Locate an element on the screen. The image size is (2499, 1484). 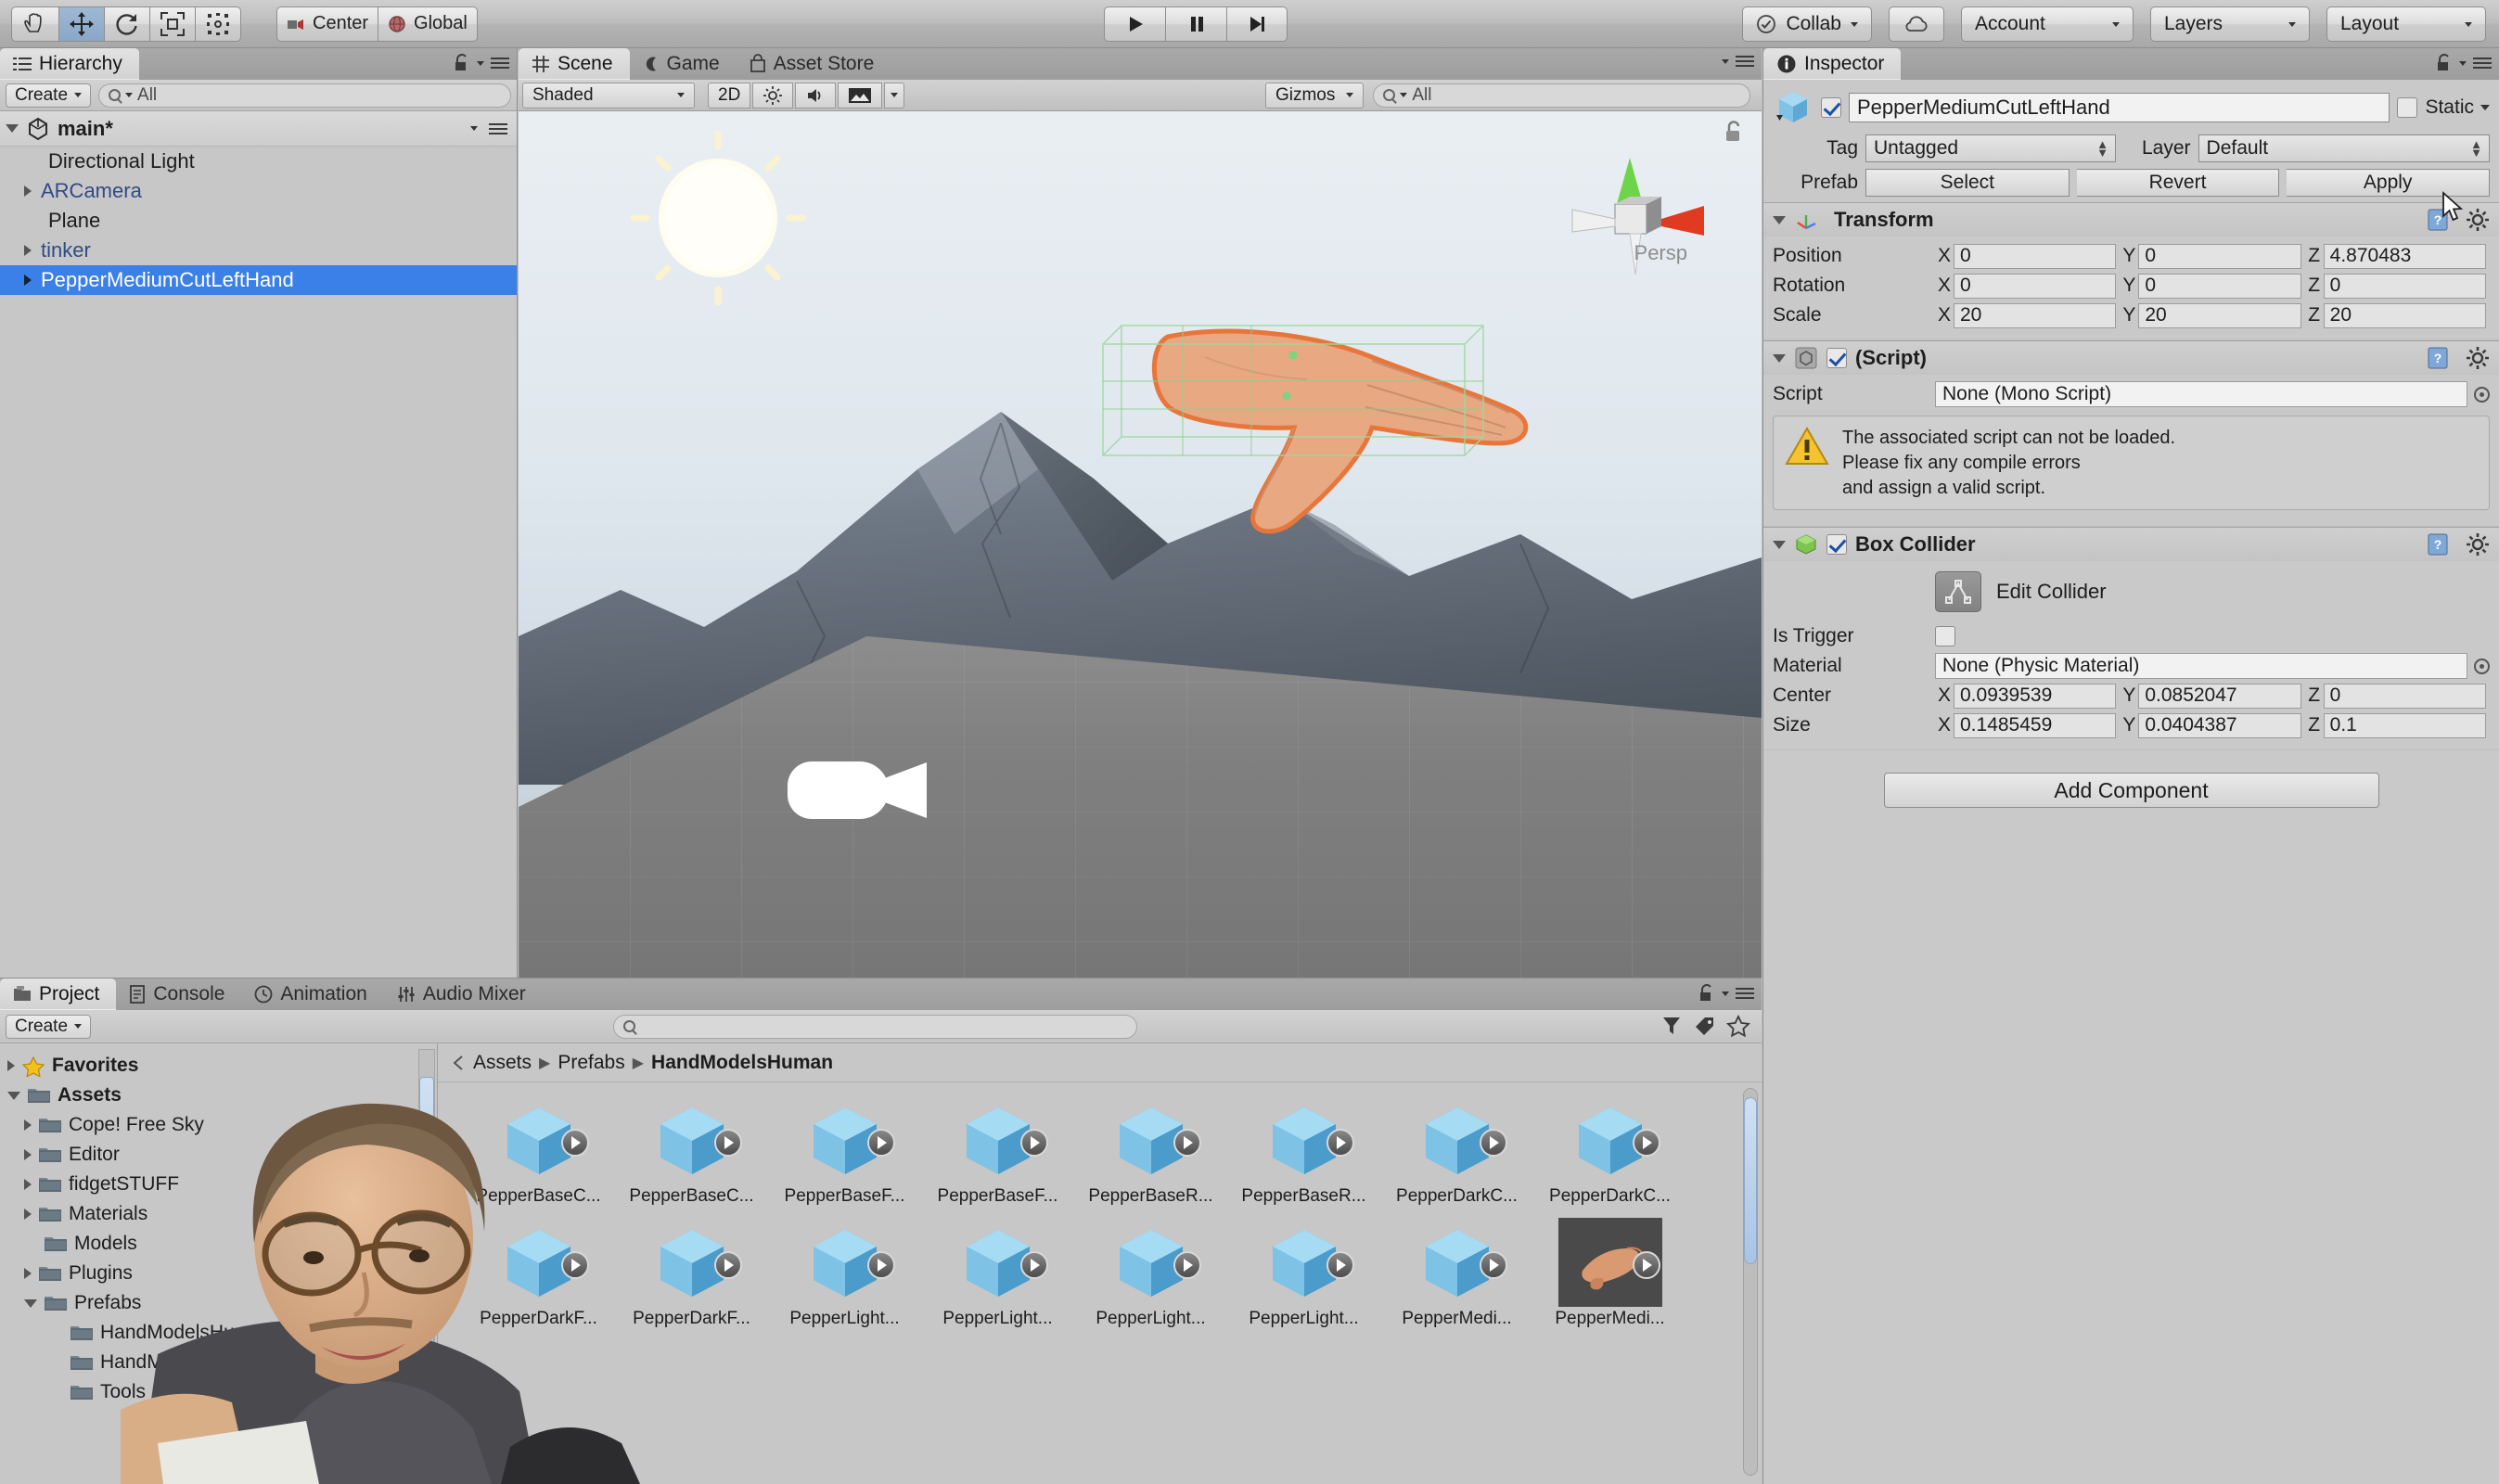
step-button is located at coordinates (1257, 24).